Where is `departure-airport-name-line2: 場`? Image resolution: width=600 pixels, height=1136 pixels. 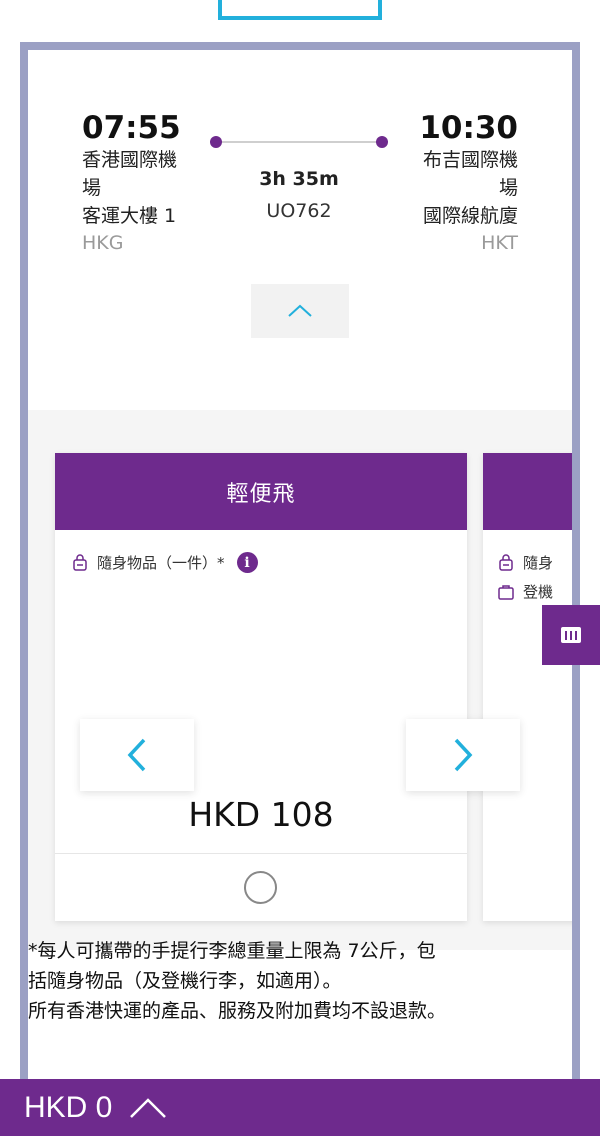 departure-airport-name-line2: 場 is located at coordinates (92, 188).